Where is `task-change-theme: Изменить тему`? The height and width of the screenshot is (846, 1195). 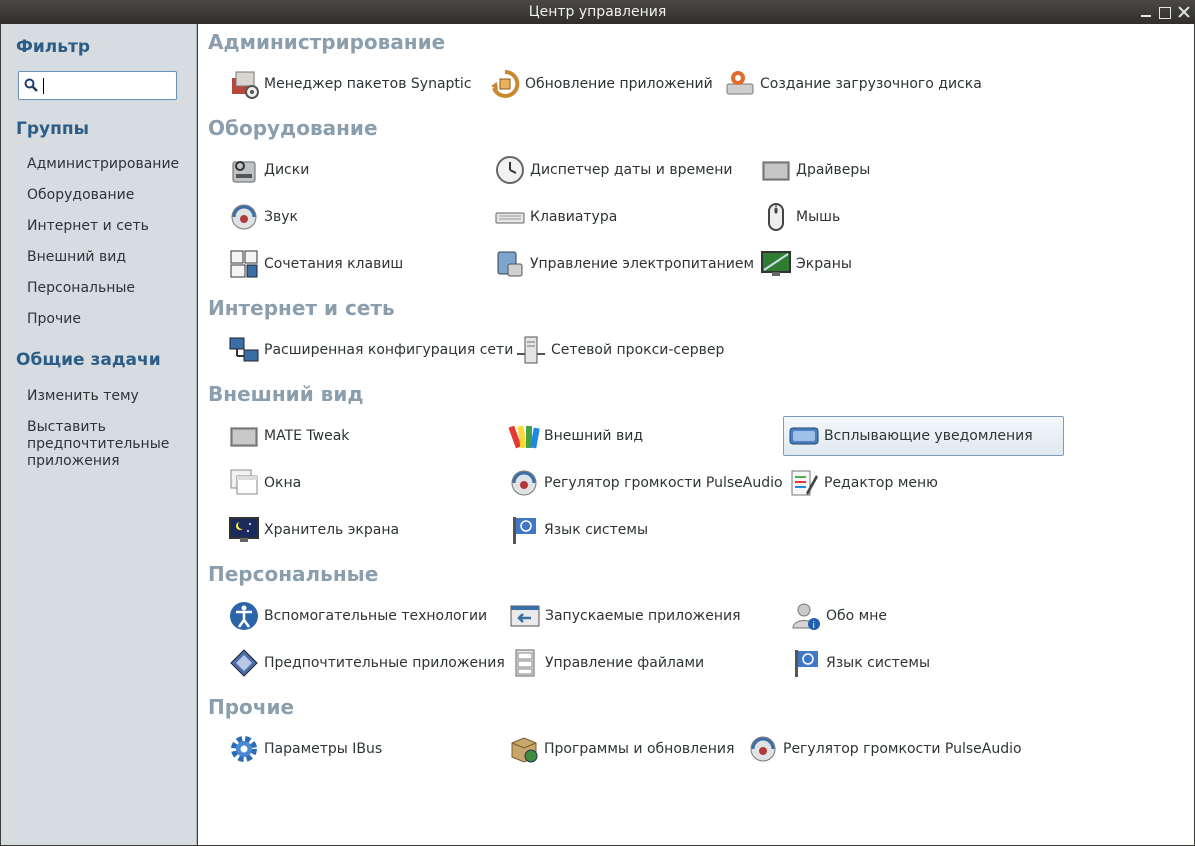 task-change-theme: Изменить тему is located at coordinates (109, 396).